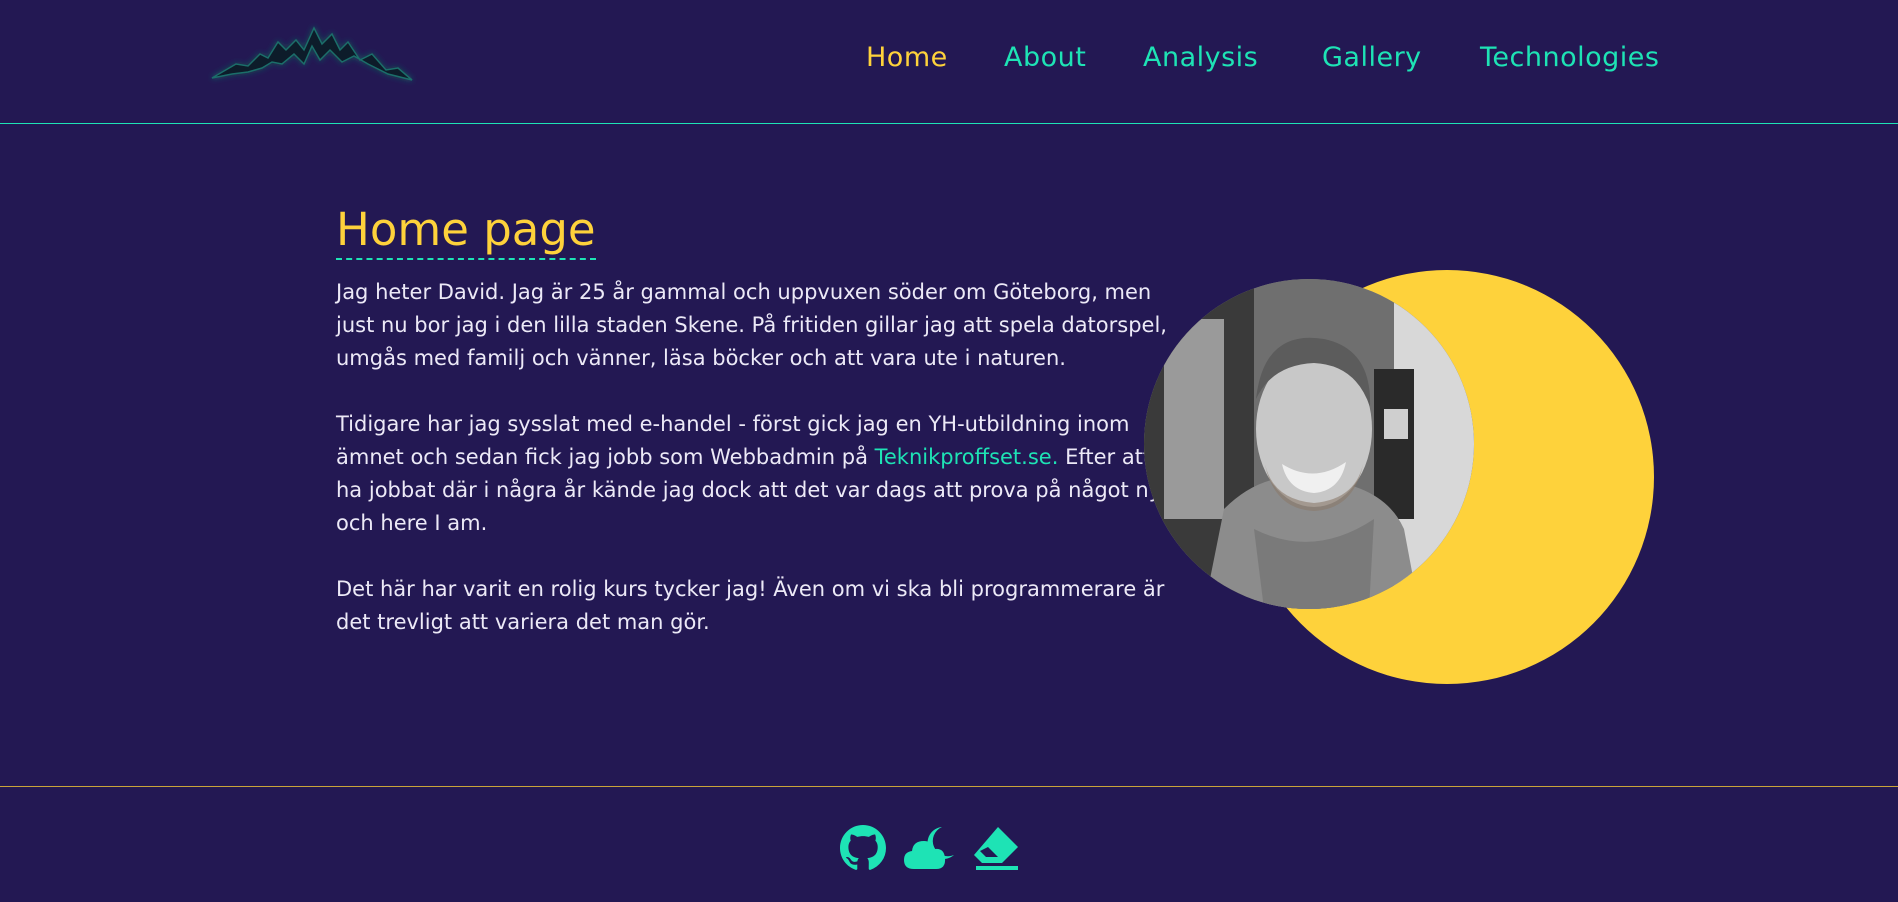  Describe the element at coordinates (995, 848) in the screenshot. I see `eraser-icon` at that location.